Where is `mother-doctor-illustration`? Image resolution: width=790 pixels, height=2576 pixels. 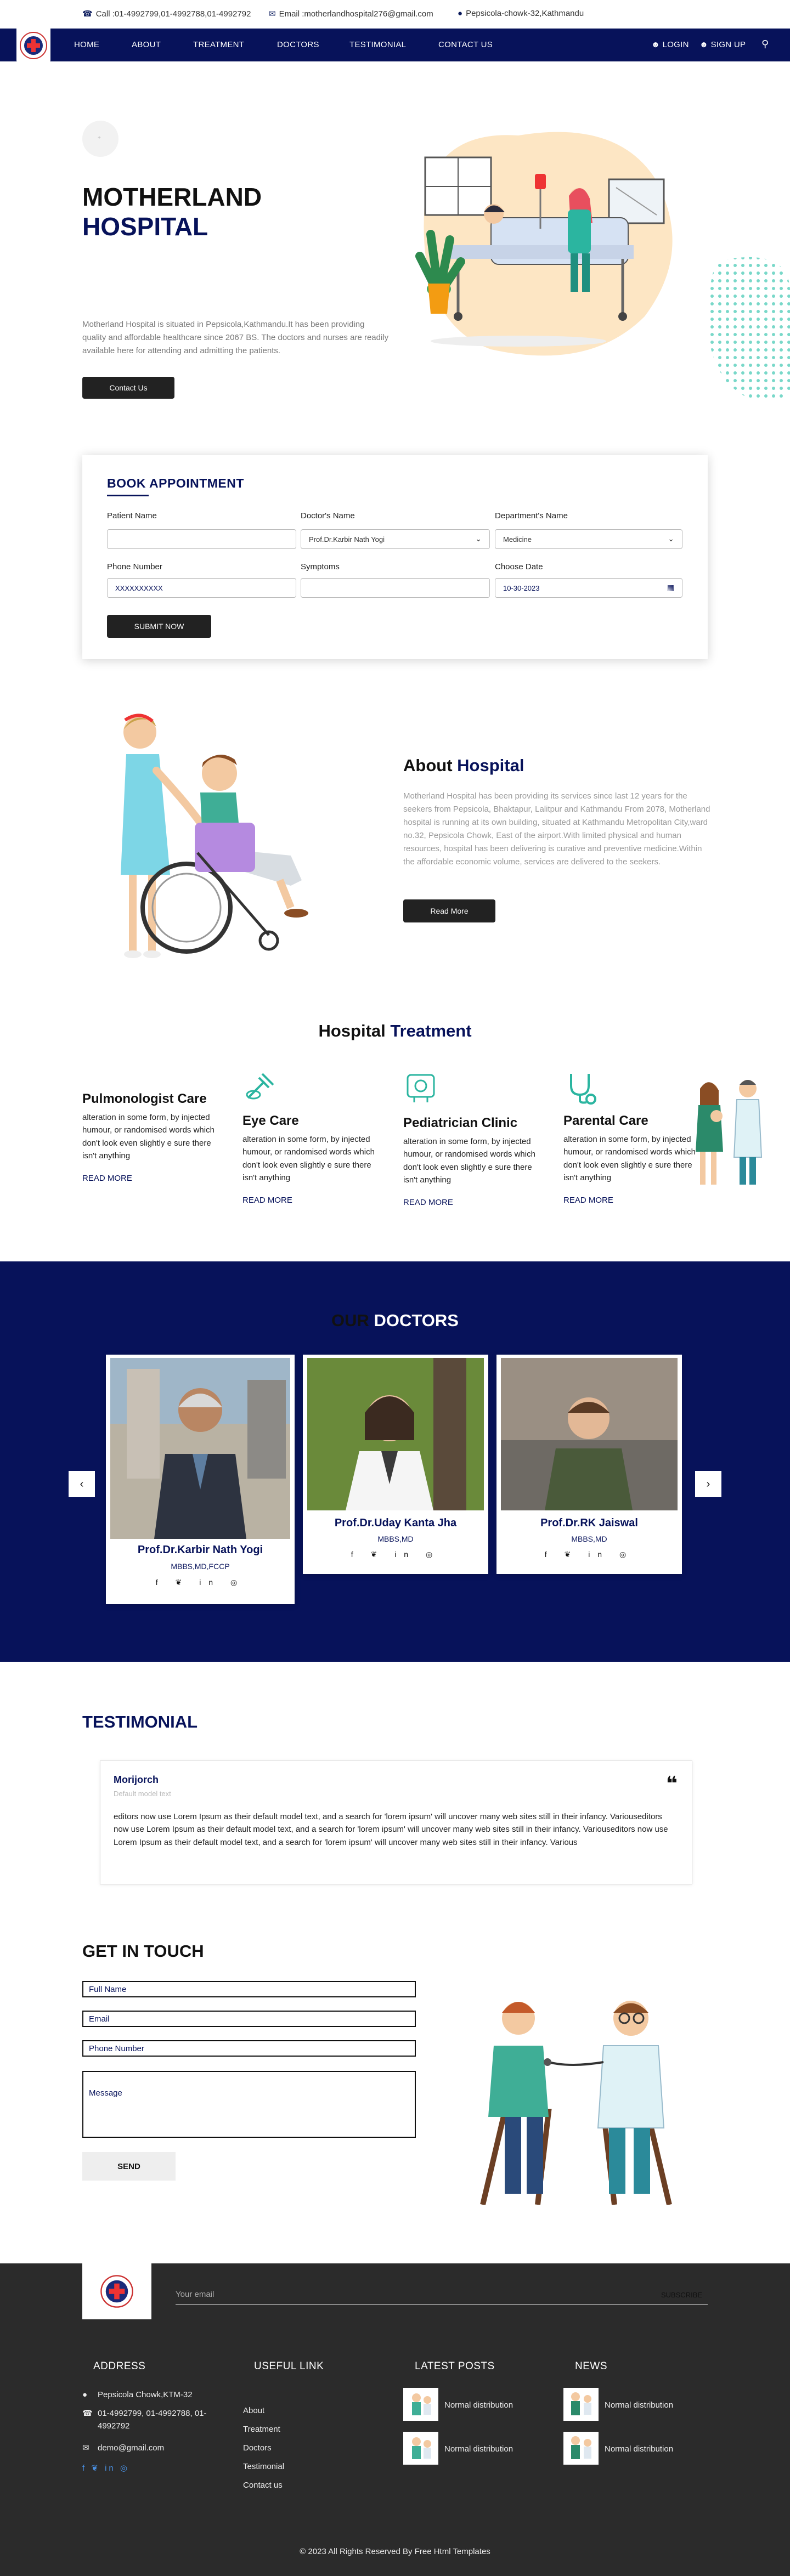
mother-doctor-illustration is located at coordinates (730, 1132).